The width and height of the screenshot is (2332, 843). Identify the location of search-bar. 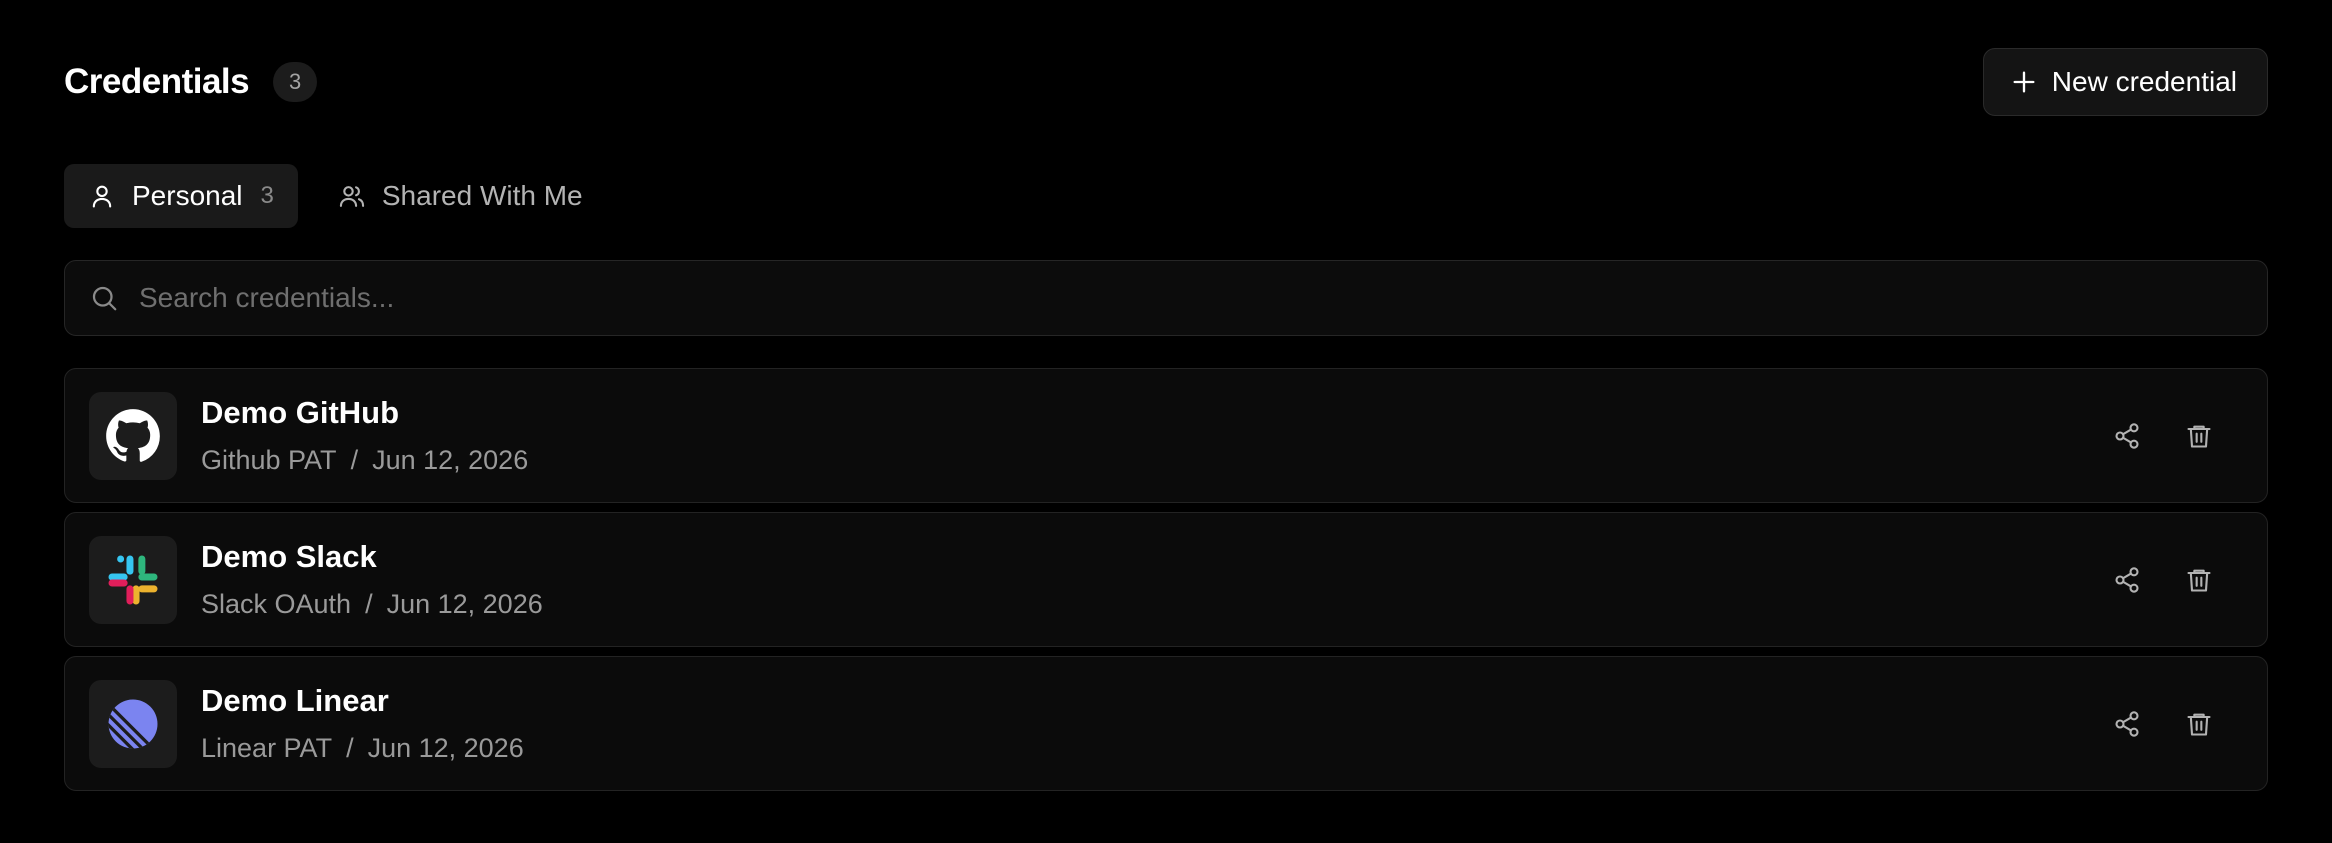
(1166, 298).